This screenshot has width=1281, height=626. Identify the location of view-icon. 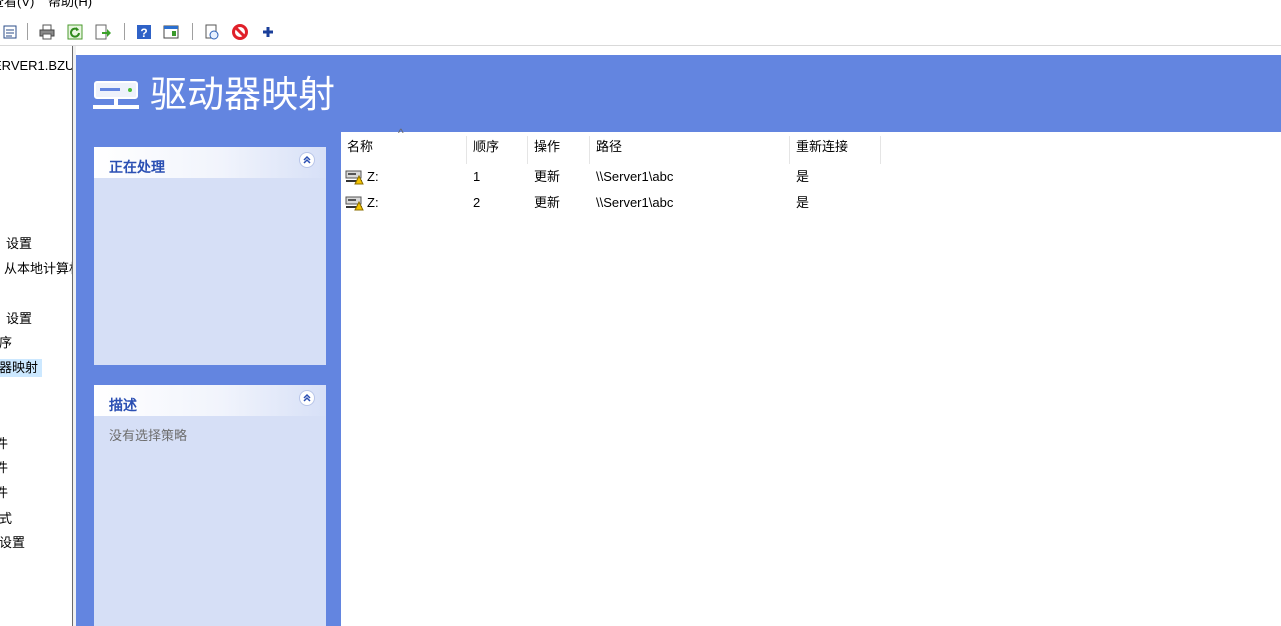
(171, 32).